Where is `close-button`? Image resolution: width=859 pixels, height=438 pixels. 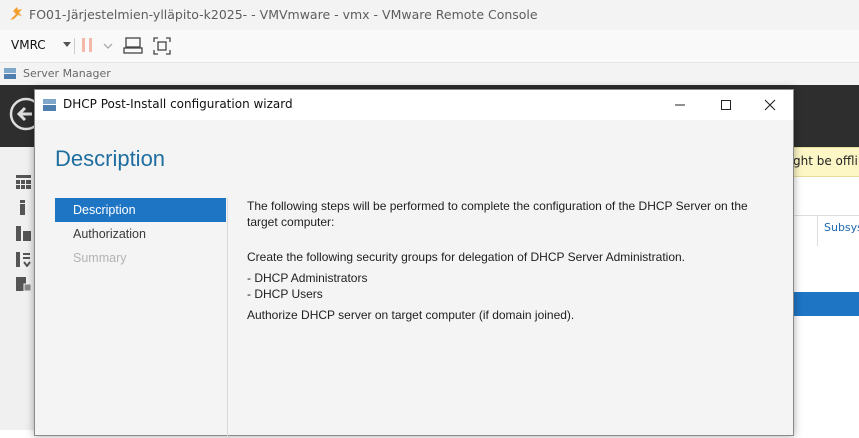
close-button is located at coordinates (770, 105).